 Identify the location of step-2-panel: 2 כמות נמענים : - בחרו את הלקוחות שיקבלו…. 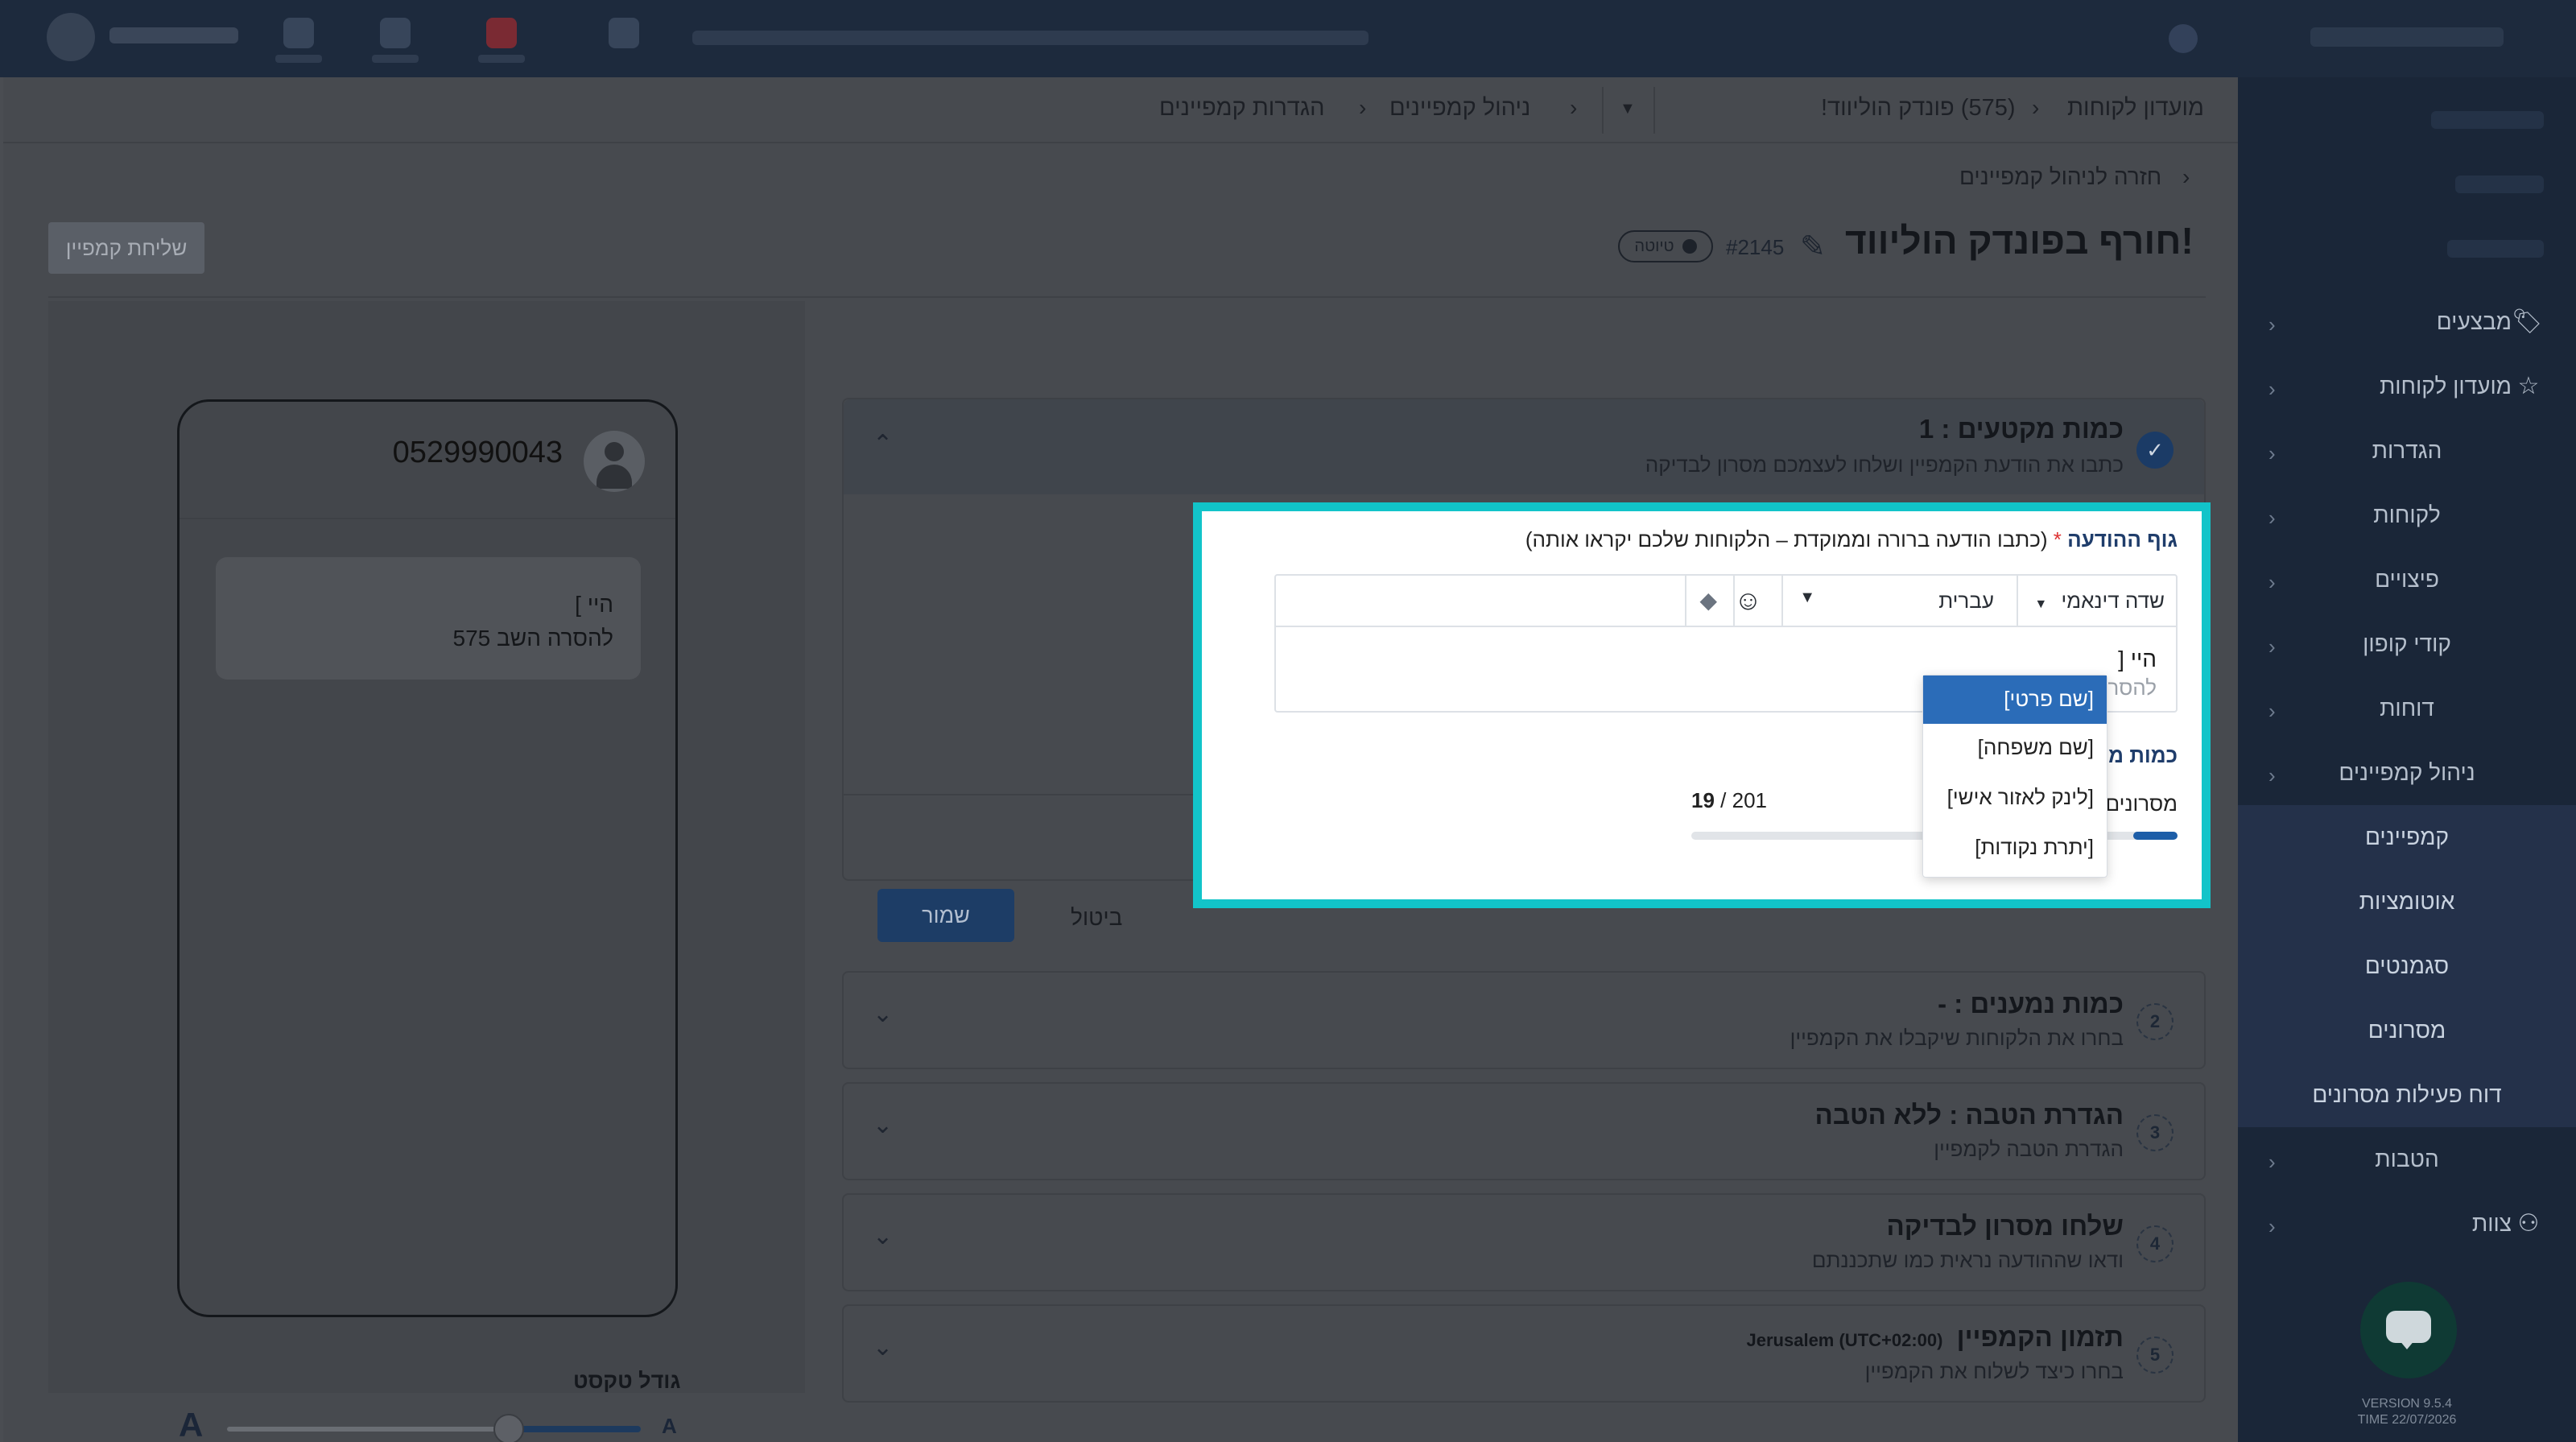
(1524, 1020).